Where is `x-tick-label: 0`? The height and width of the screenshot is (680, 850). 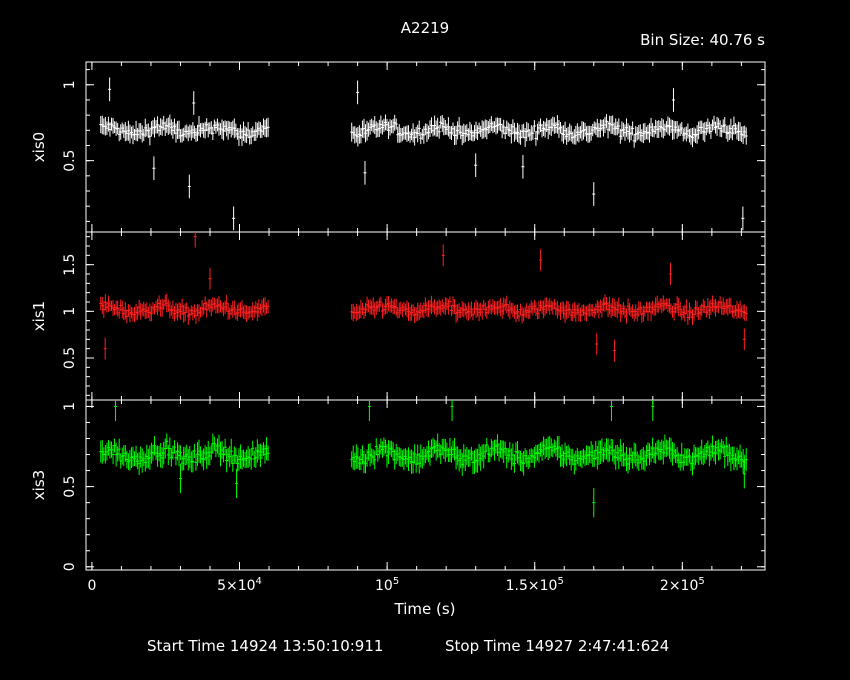
x-tick-label: 0 is located at coordinates (91, 586).